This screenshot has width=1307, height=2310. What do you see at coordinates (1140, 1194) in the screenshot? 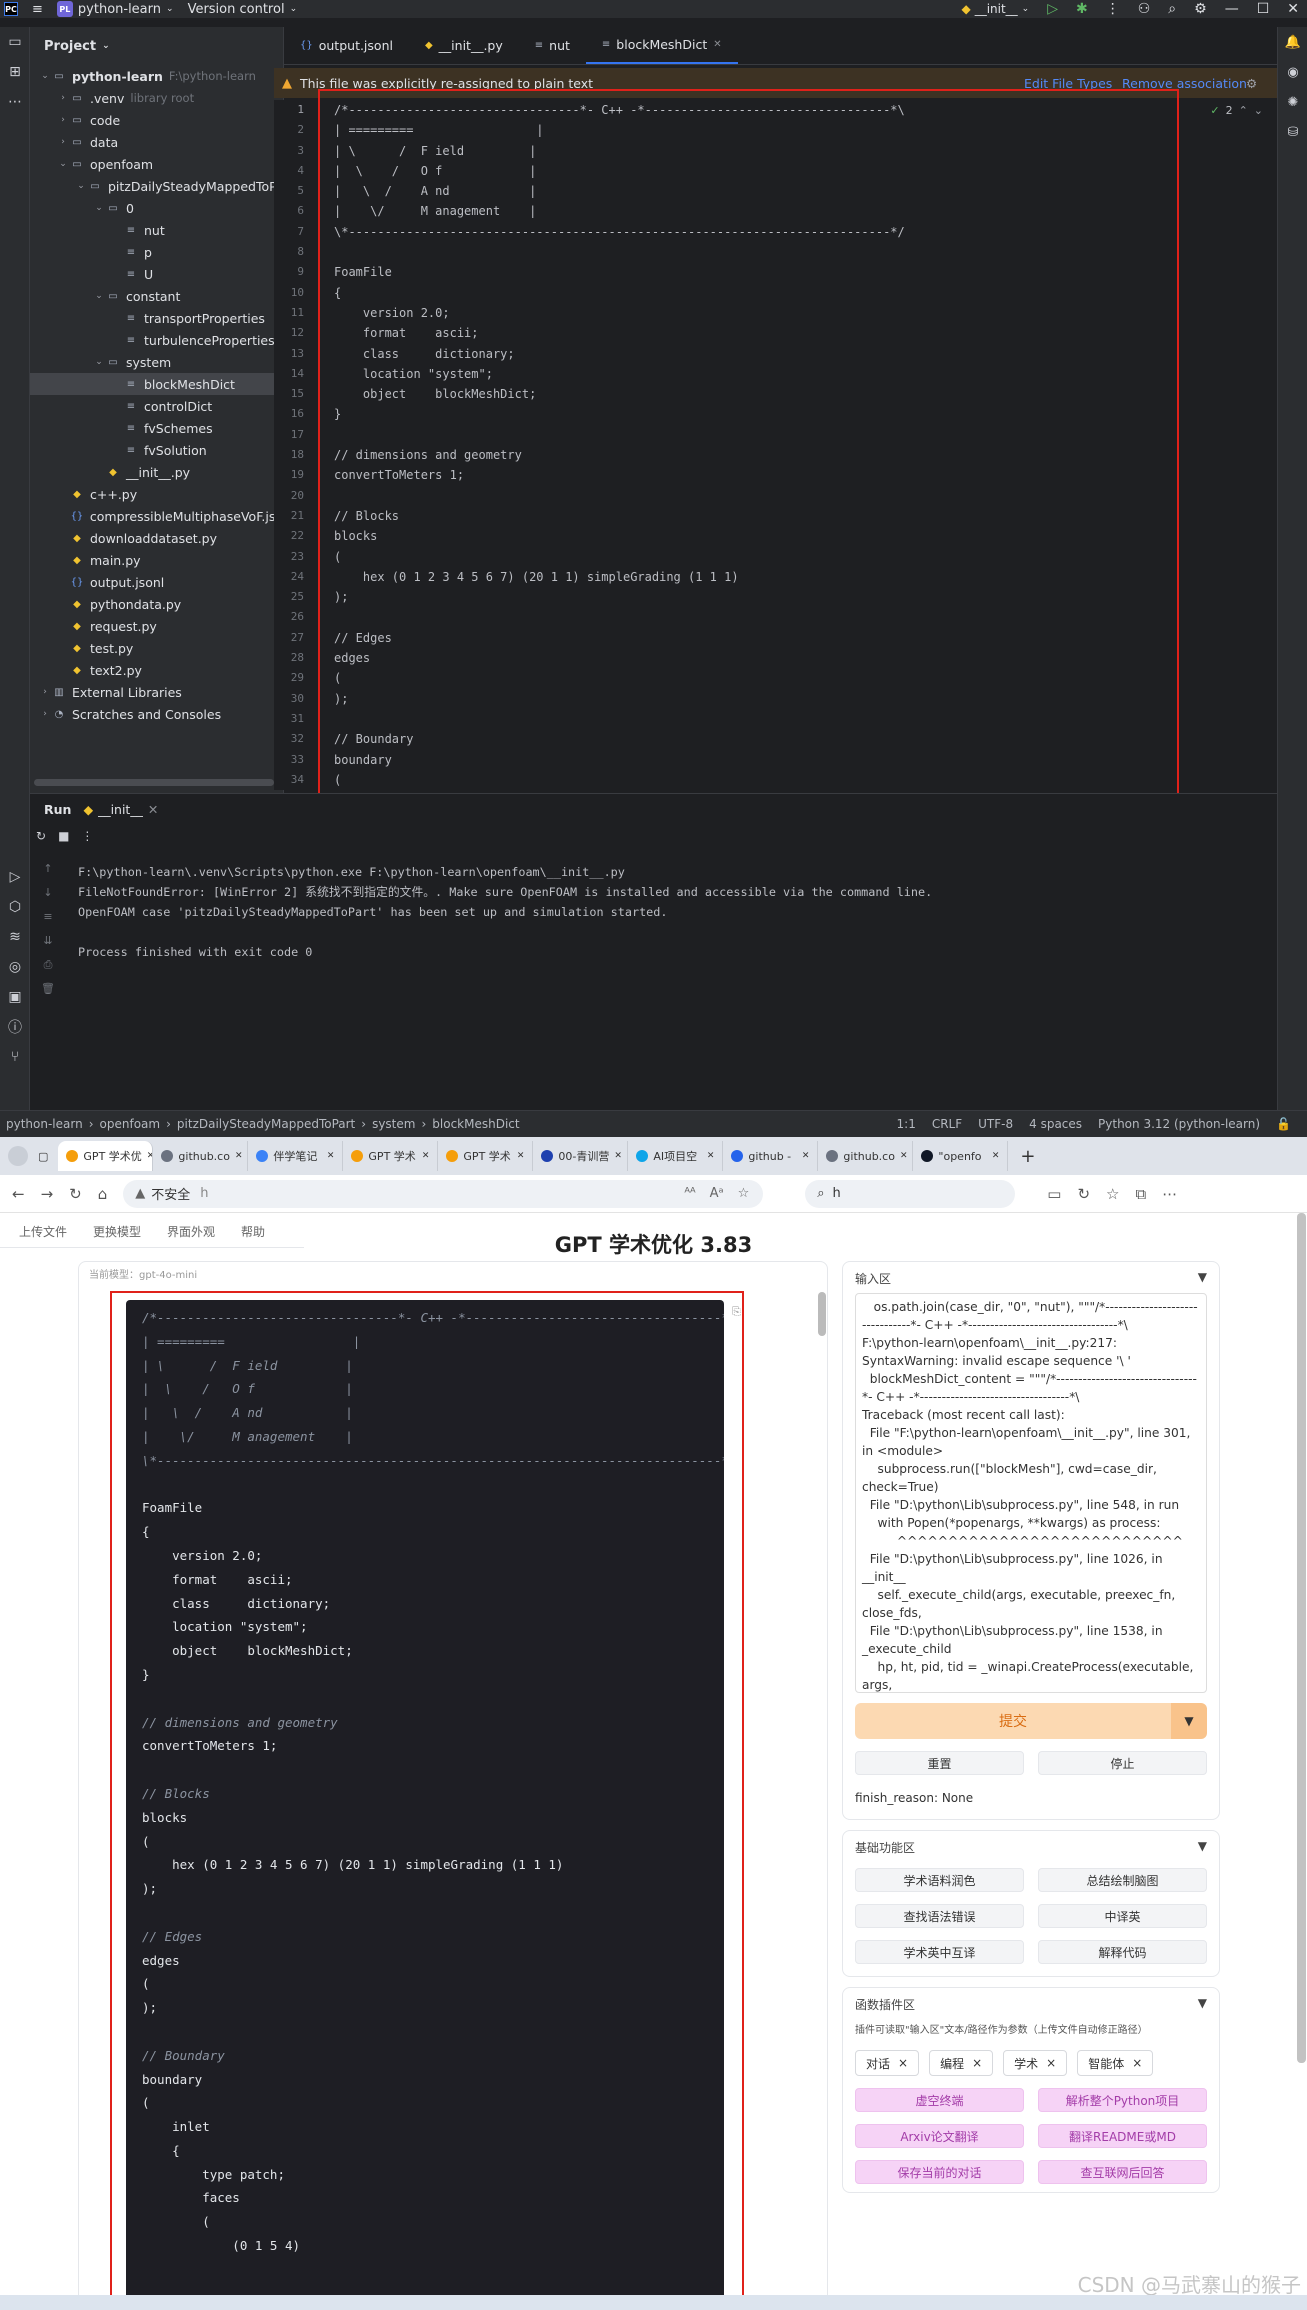
I see `collections-icon: ⧉` at bounding box center [1140, 1194].